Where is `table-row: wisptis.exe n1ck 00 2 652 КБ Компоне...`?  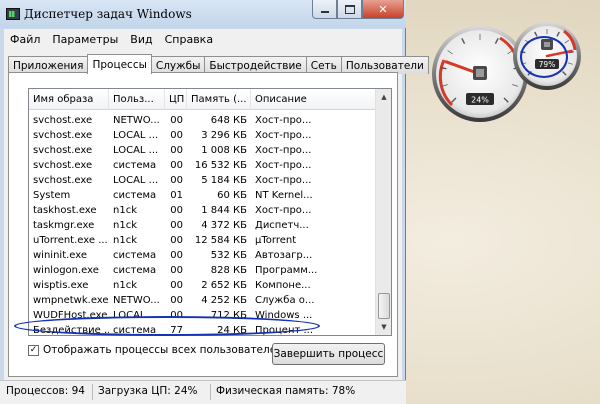
table-row: wisptis.exe n1ck 00 2 652 КБ Компоне... is located at coordinates (202, 285).